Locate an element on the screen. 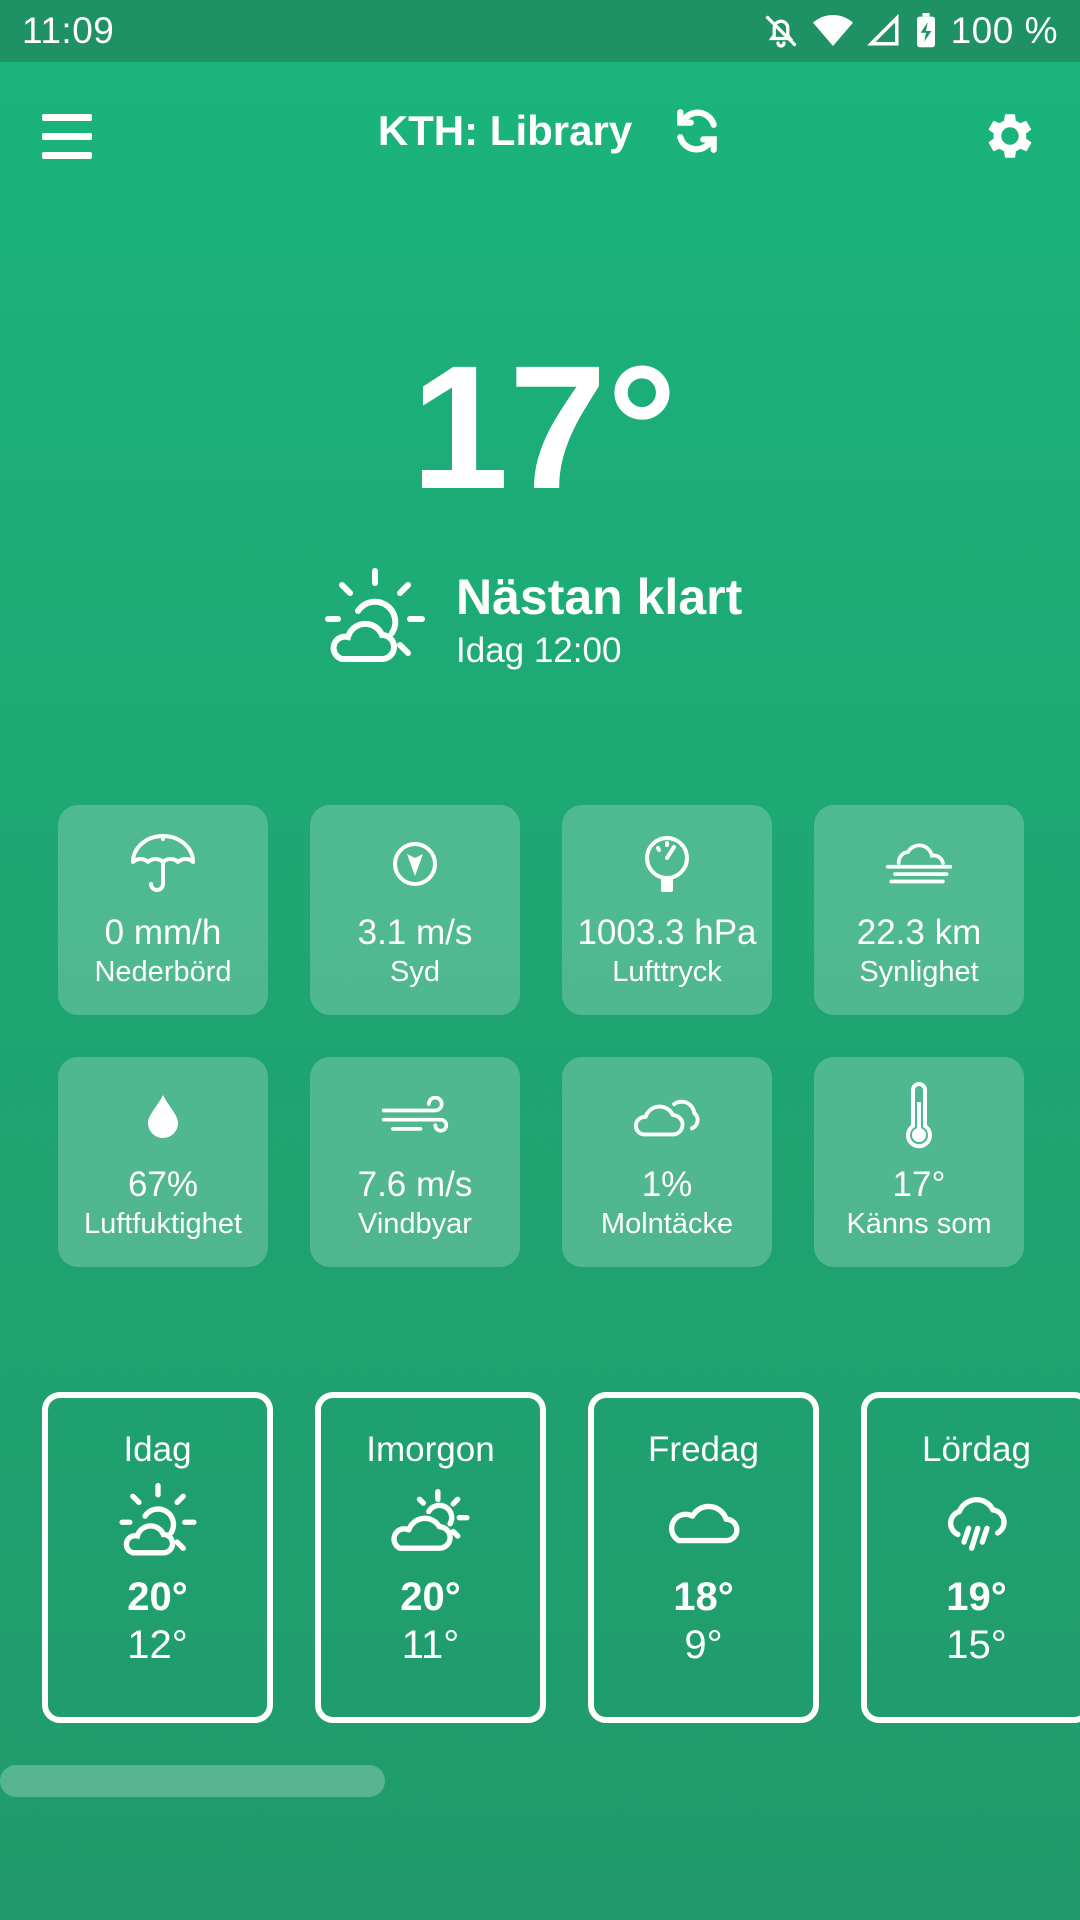  forecast-low: 15° is located at coordinates (976, 1645).